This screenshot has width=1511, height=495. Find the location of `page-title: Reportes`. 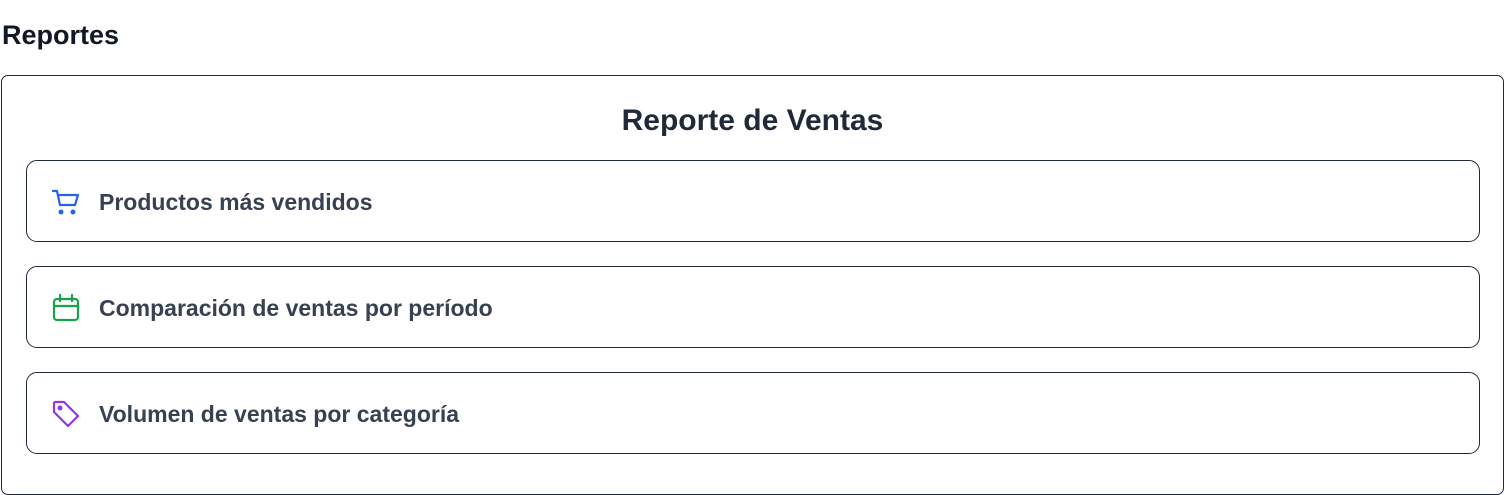

page-title: Reportes is located at coordinates (61, 35).